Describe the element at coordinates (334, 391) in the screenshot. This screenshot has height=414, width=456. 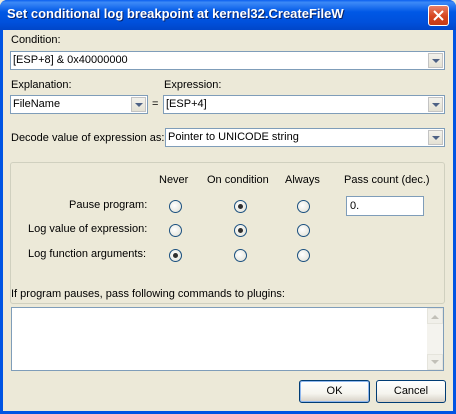
I see `ok-button: OK` at that location.